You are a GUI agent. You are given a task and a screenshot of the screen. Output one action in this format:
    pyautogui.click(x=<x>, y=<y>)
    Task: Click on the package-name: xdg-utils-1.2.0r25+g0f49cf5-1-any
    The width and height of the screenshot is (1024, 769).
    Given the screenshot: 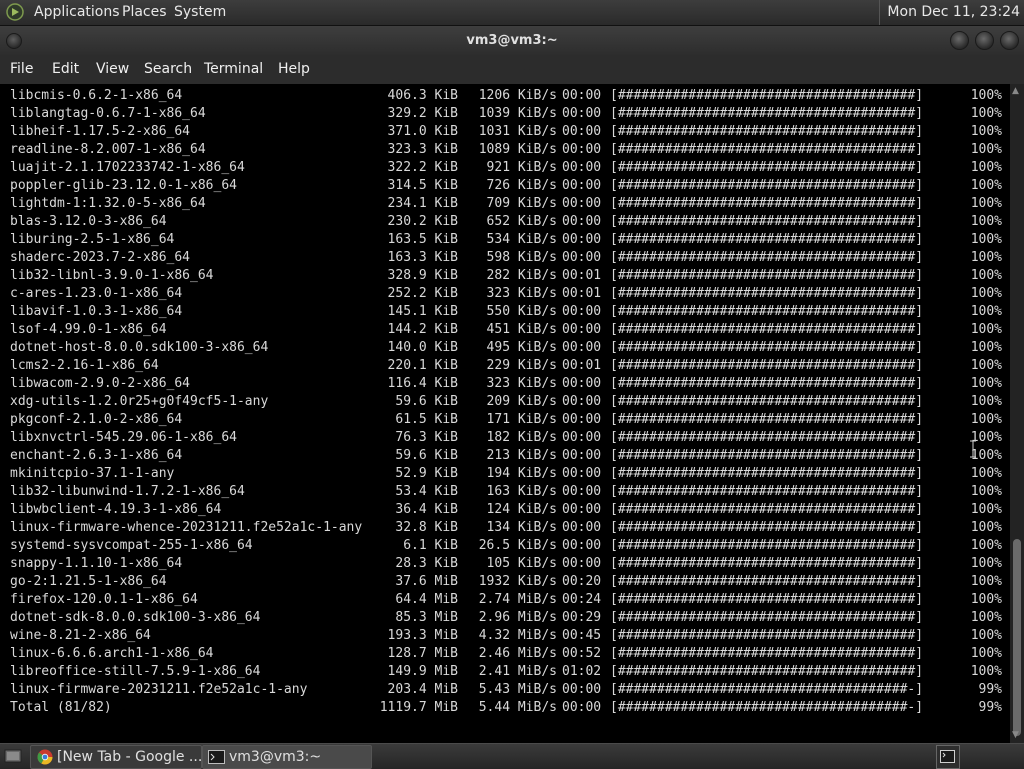 What is the action you would take?
    pyautogui.click(x=139, y=401)
    